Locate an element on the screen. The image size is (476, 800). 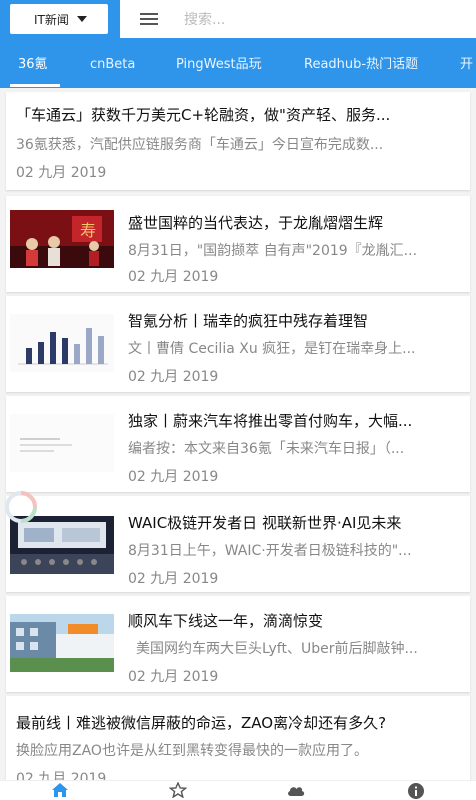
svg-text: 寿 is located at coordinates (88, 230).